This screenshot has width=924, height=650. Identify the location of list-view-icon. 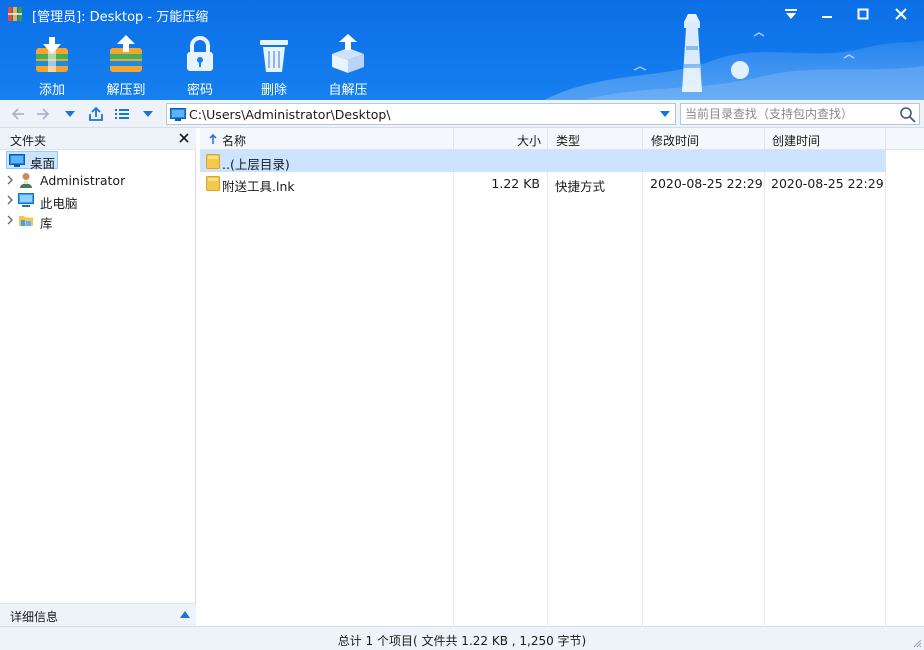
(122, 114).